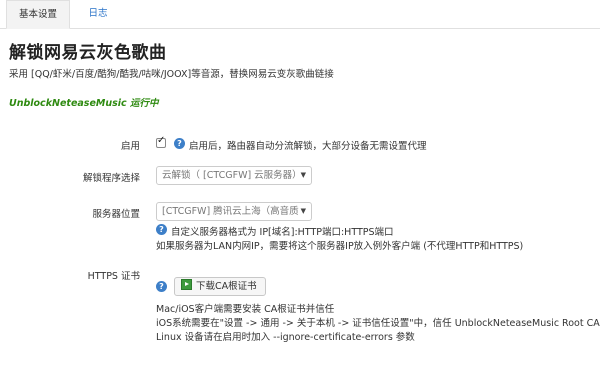  Describe the element at coordinates (230, 211) in the screenshot. I see `server-select-value: [CTCGFW] 腾讯云上海（高音质` at that location.